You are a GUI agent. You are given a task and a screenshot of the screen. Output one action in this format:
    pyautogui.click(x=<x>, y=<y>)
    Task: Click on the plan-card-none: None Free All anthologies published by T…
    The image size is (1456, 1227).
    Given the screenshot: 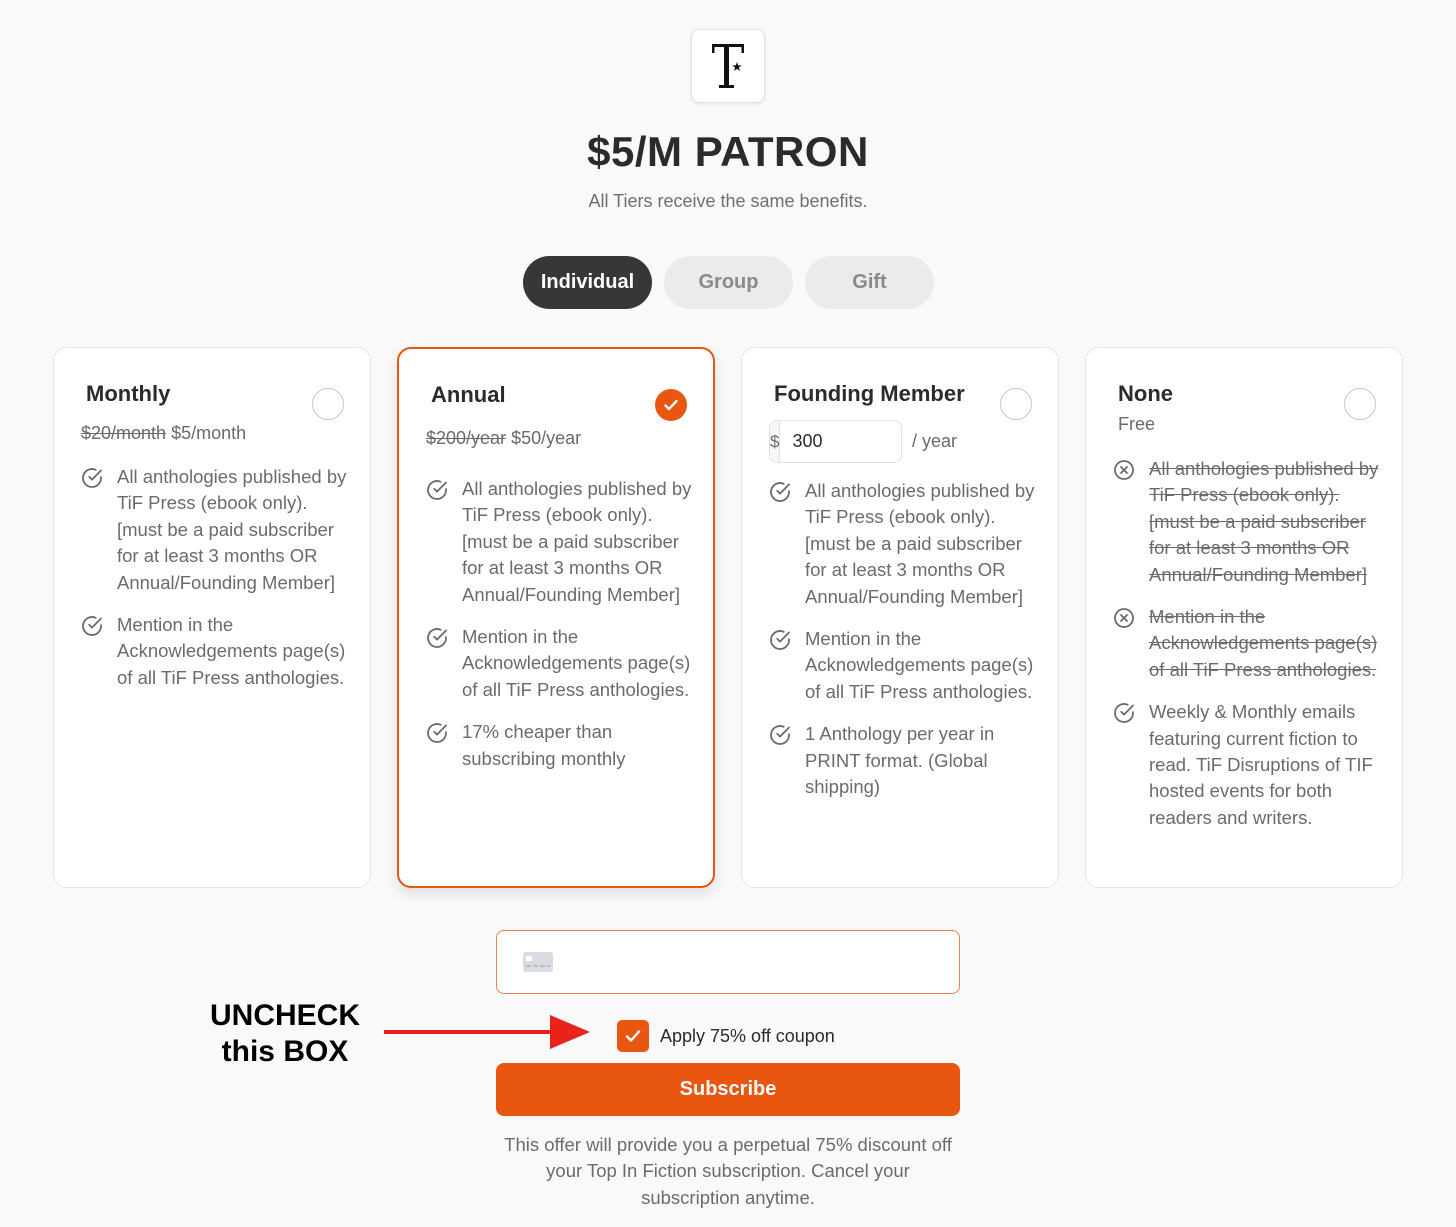 What is the action you would take?
    pyautogui.click(x=1244, y=617)
    